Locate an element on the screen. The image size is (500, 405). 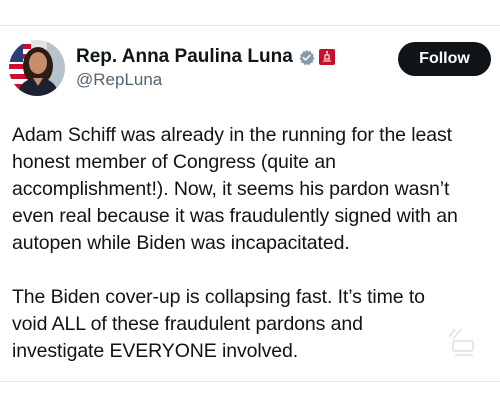
follow-button: Follow is located at coordinates (444, 59).